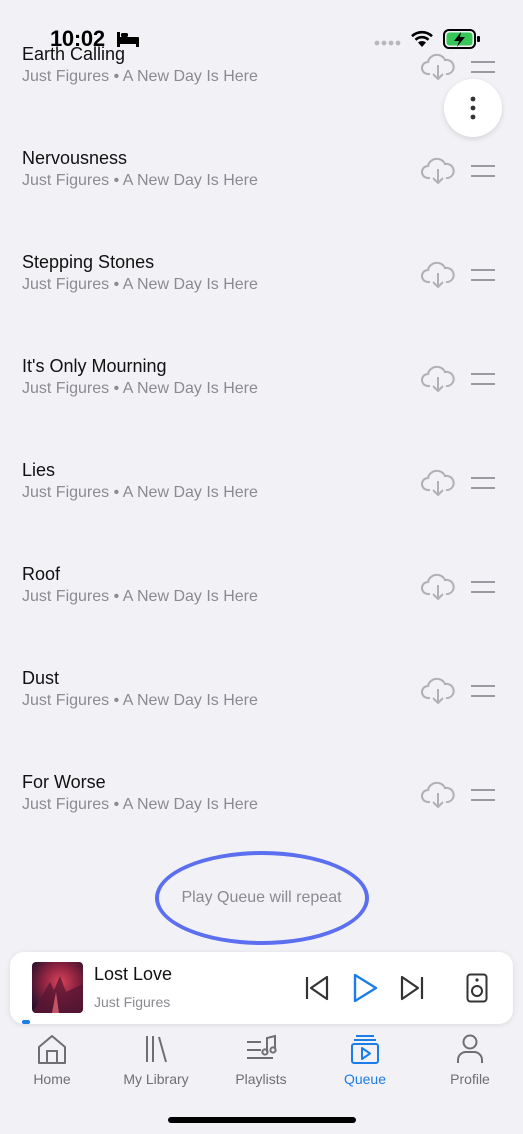 The image size is (523, 1134). What do you see at coordinates (261, 1079) in the screenshot?
I see `tab-label: Playlists` at bounding box center [261, 1079].